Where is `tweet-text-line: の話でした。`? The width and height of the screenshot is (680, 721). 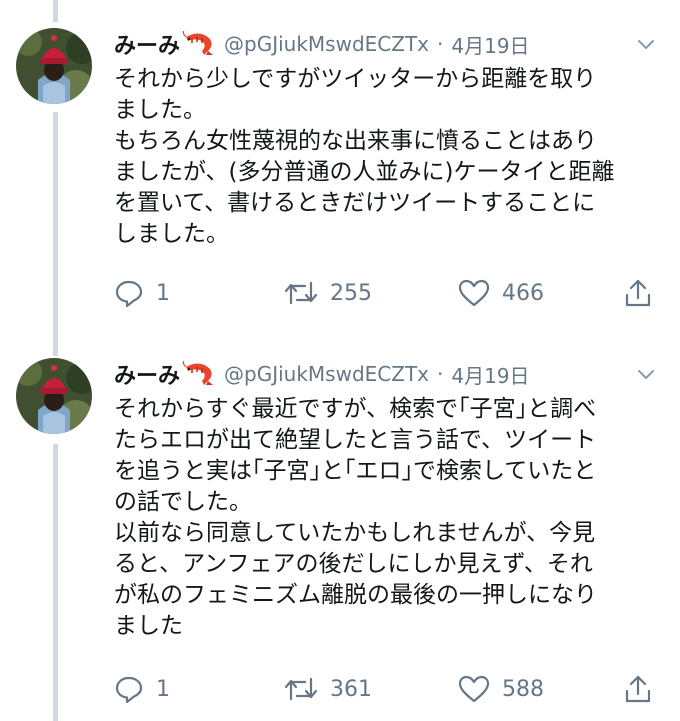 tweet-text-line: の話でした。 is located at coordinates (183, 502).